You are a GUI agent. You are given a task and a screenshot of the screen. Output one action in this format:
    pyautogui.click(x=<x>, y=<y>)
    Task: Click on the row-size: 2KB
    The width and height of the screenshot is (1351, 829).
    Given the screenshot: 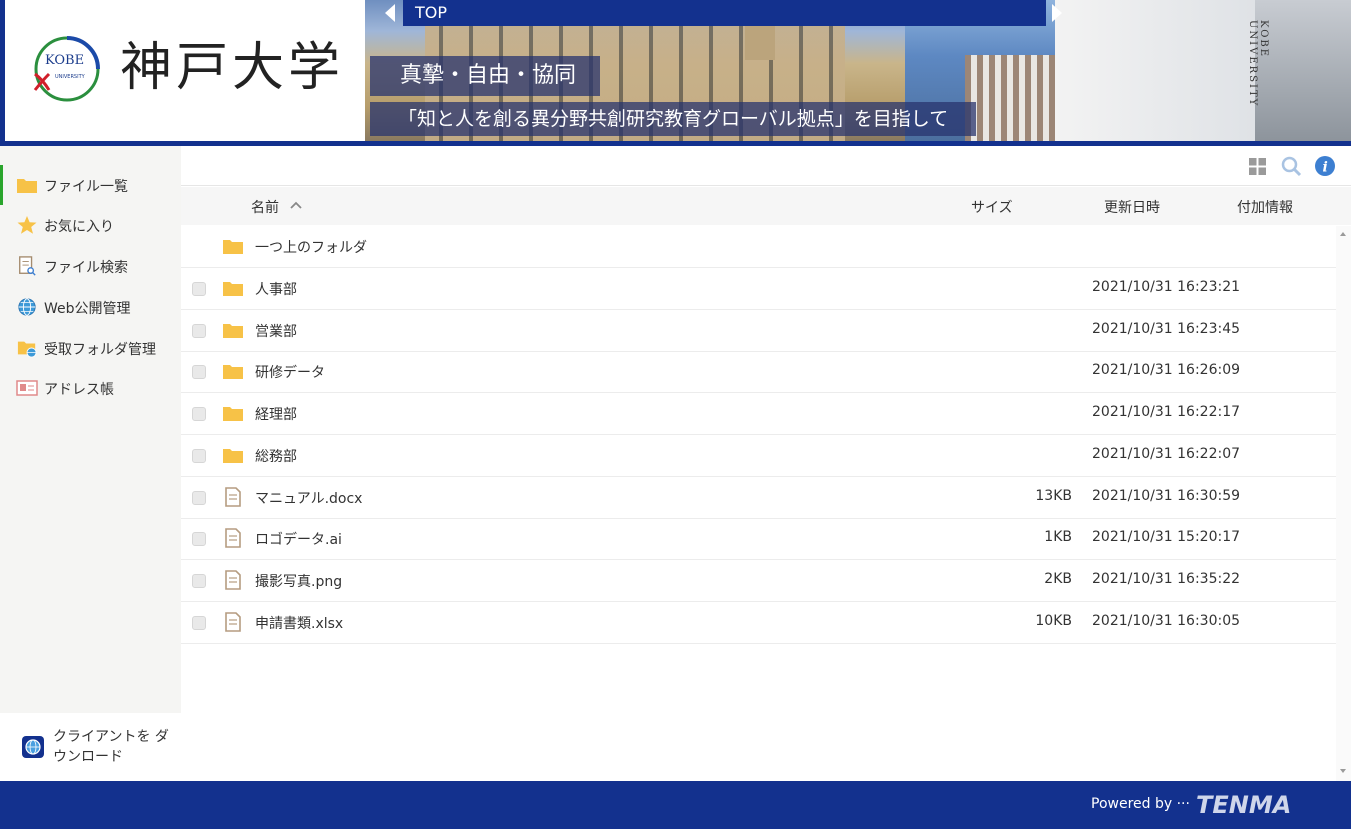 What is the action you would take?
    pyautogui.click(x=1058, y=578)
    